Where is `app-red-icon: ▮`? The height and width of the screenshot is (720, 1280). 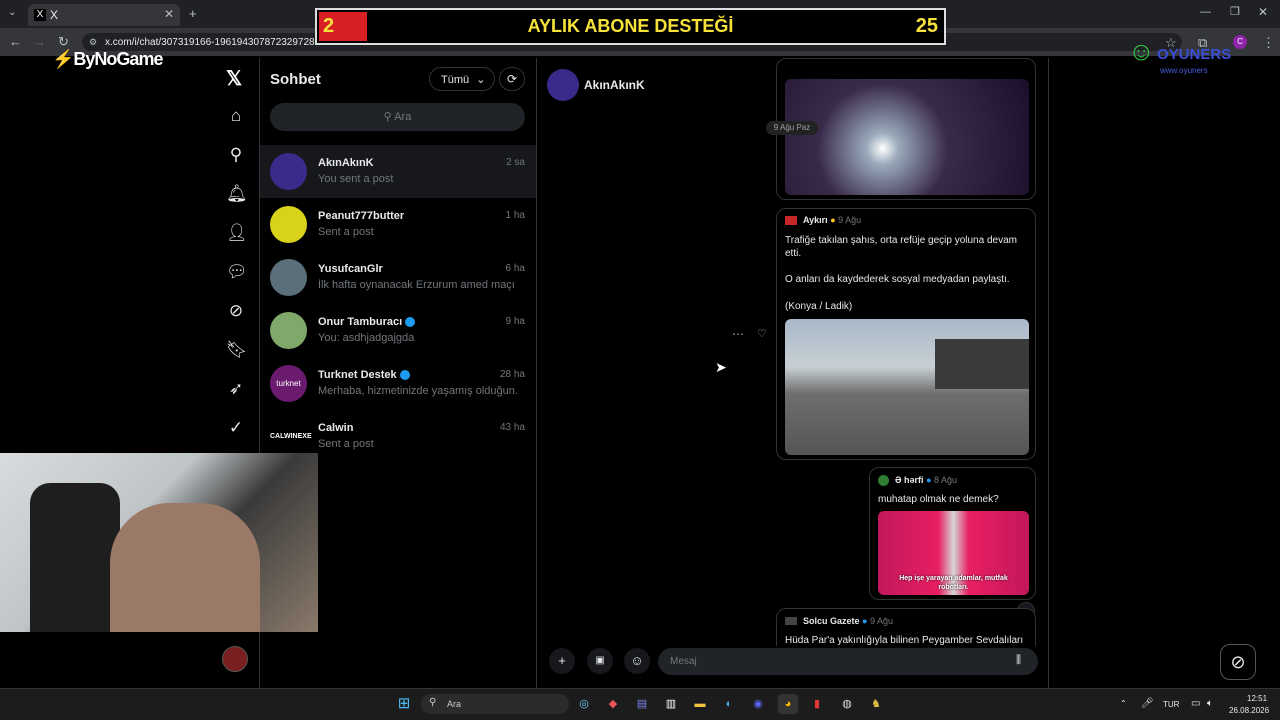
app-red-icon: ▮ is located at coordinates (817, 704).